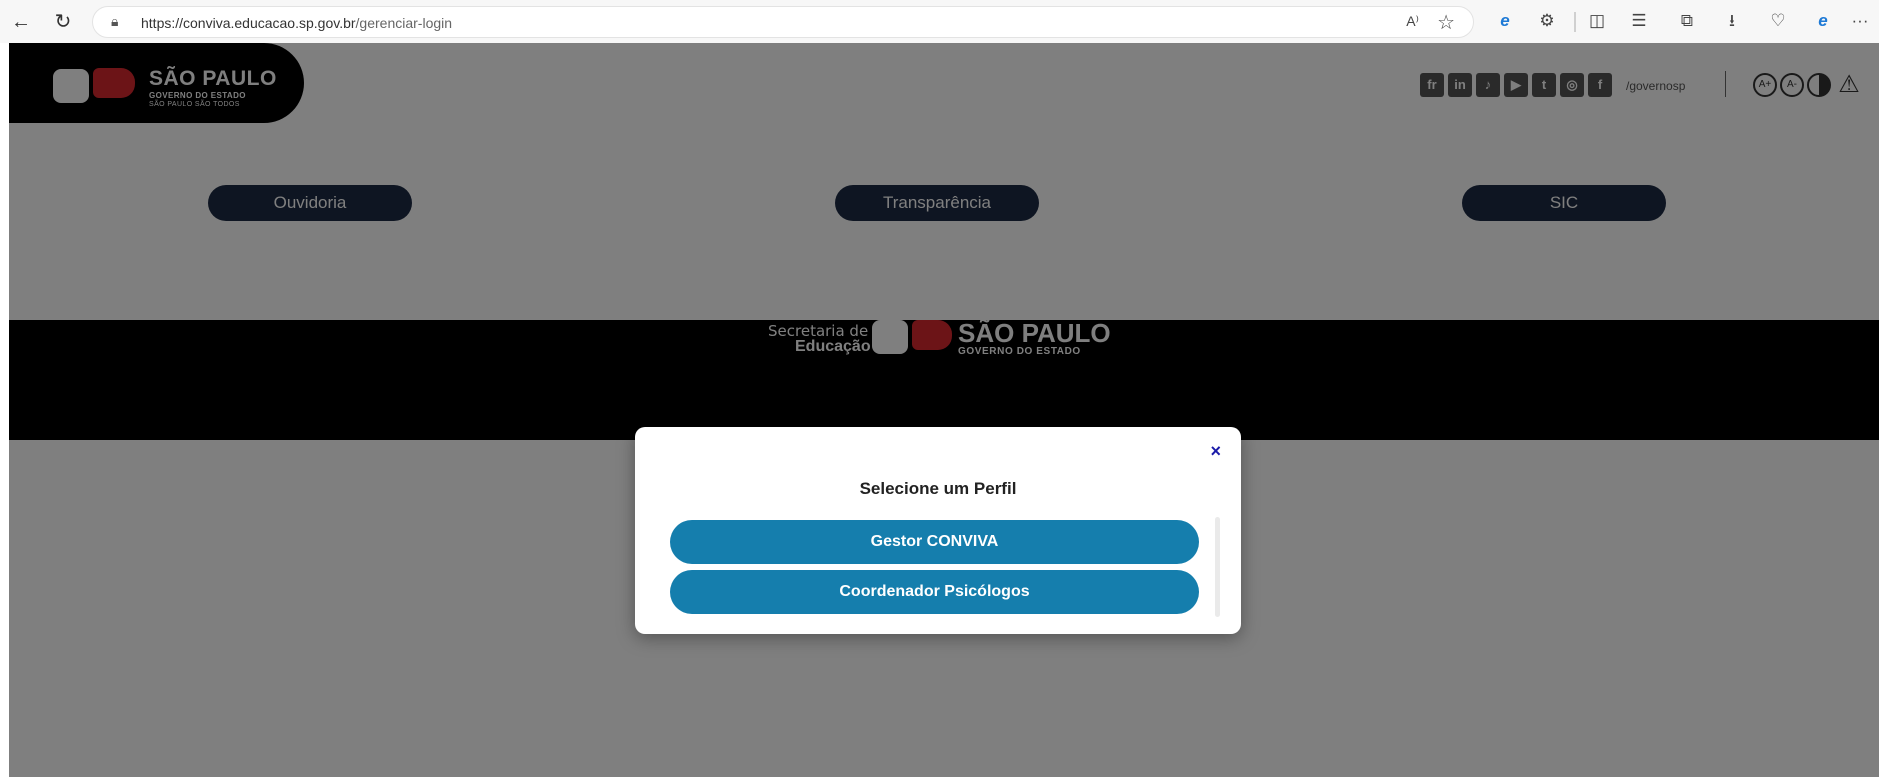 This screenshot has width=1879, height=777. Describe the element at coordinates (1732, 21) in the screenshot. I see `download-icon: ⭳` at that location.